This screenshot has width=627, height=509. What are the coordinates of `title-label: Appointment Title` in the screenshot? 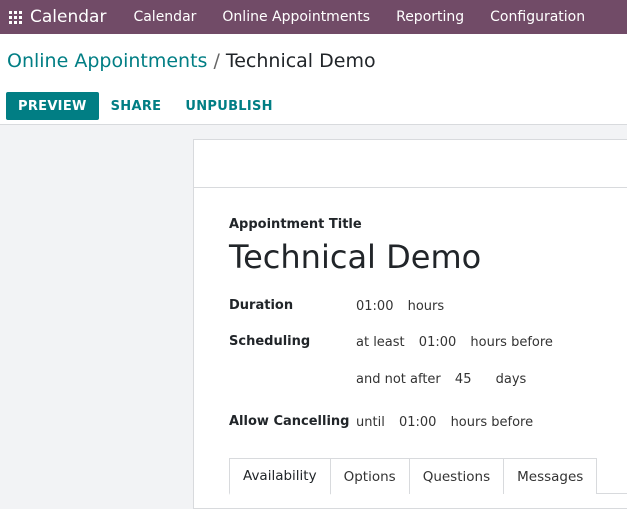 It's located at (295, 224).